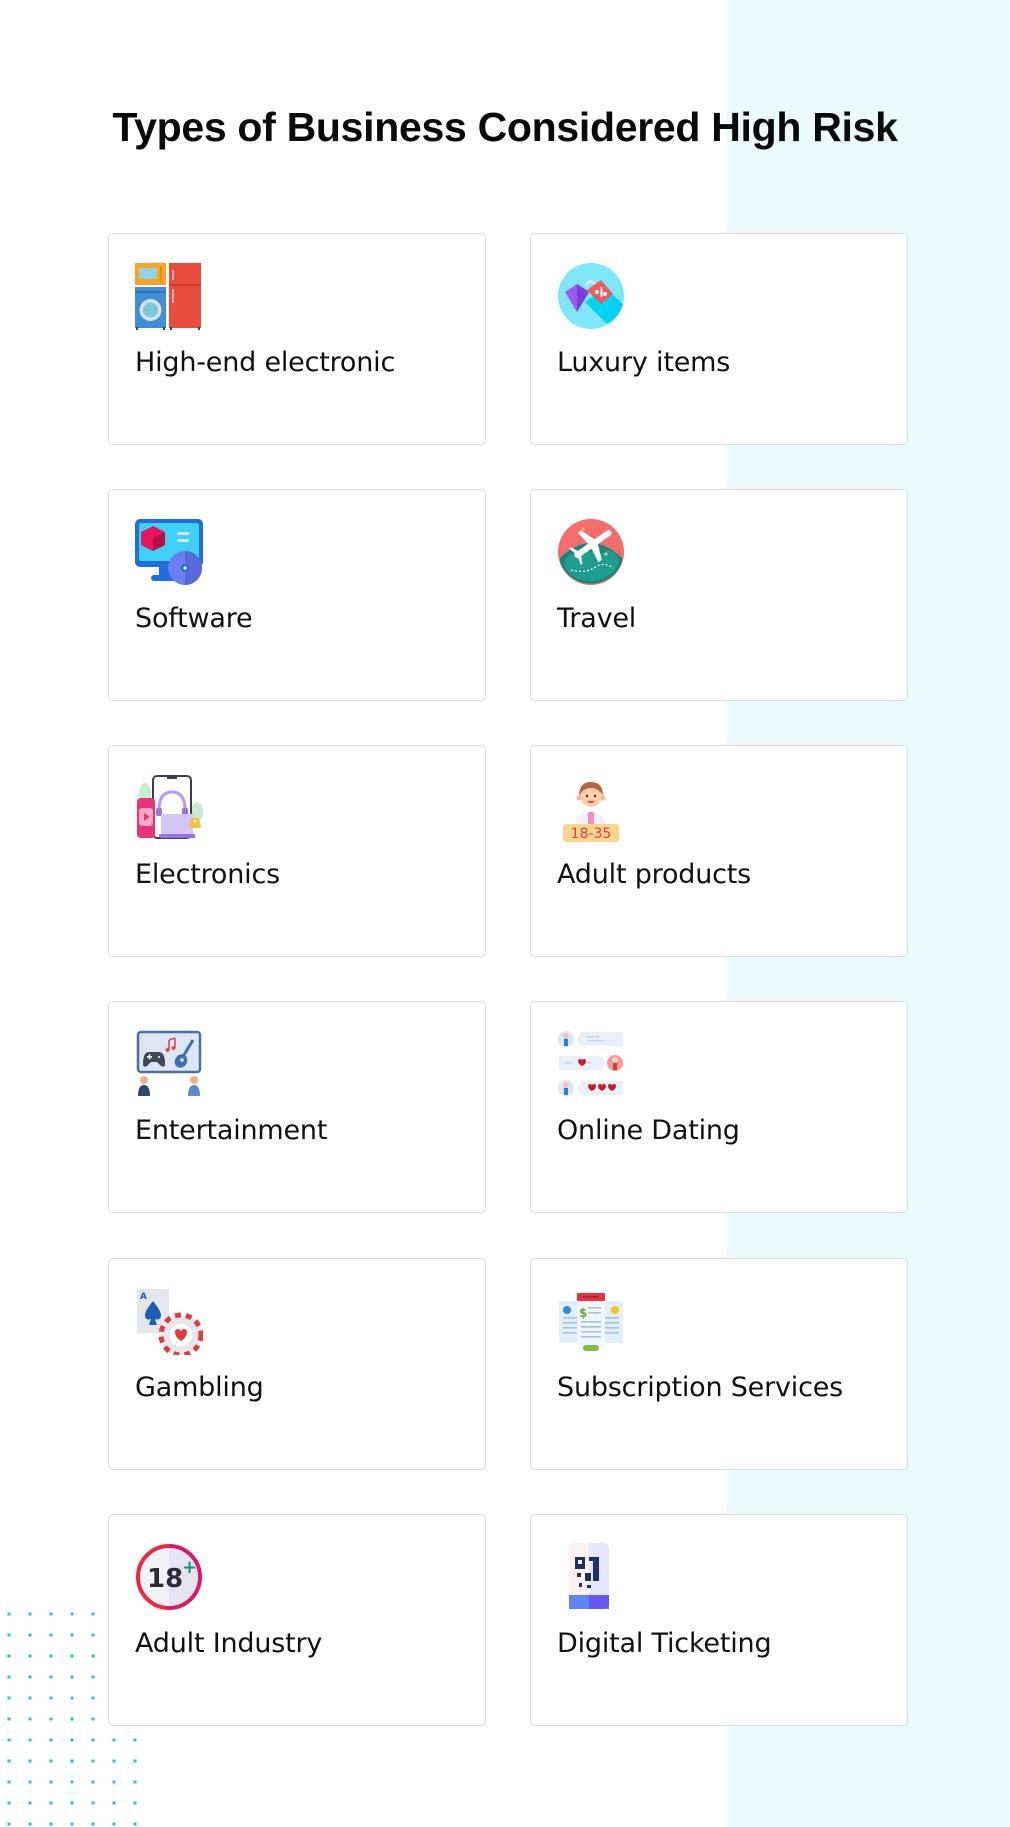 Image resolution: width=1010 pixels, height=1827 pixels. What do you see at coordinates (597, 618) in the screenshot?
I see `category-label: Travel` at bounding box center [597, 618].